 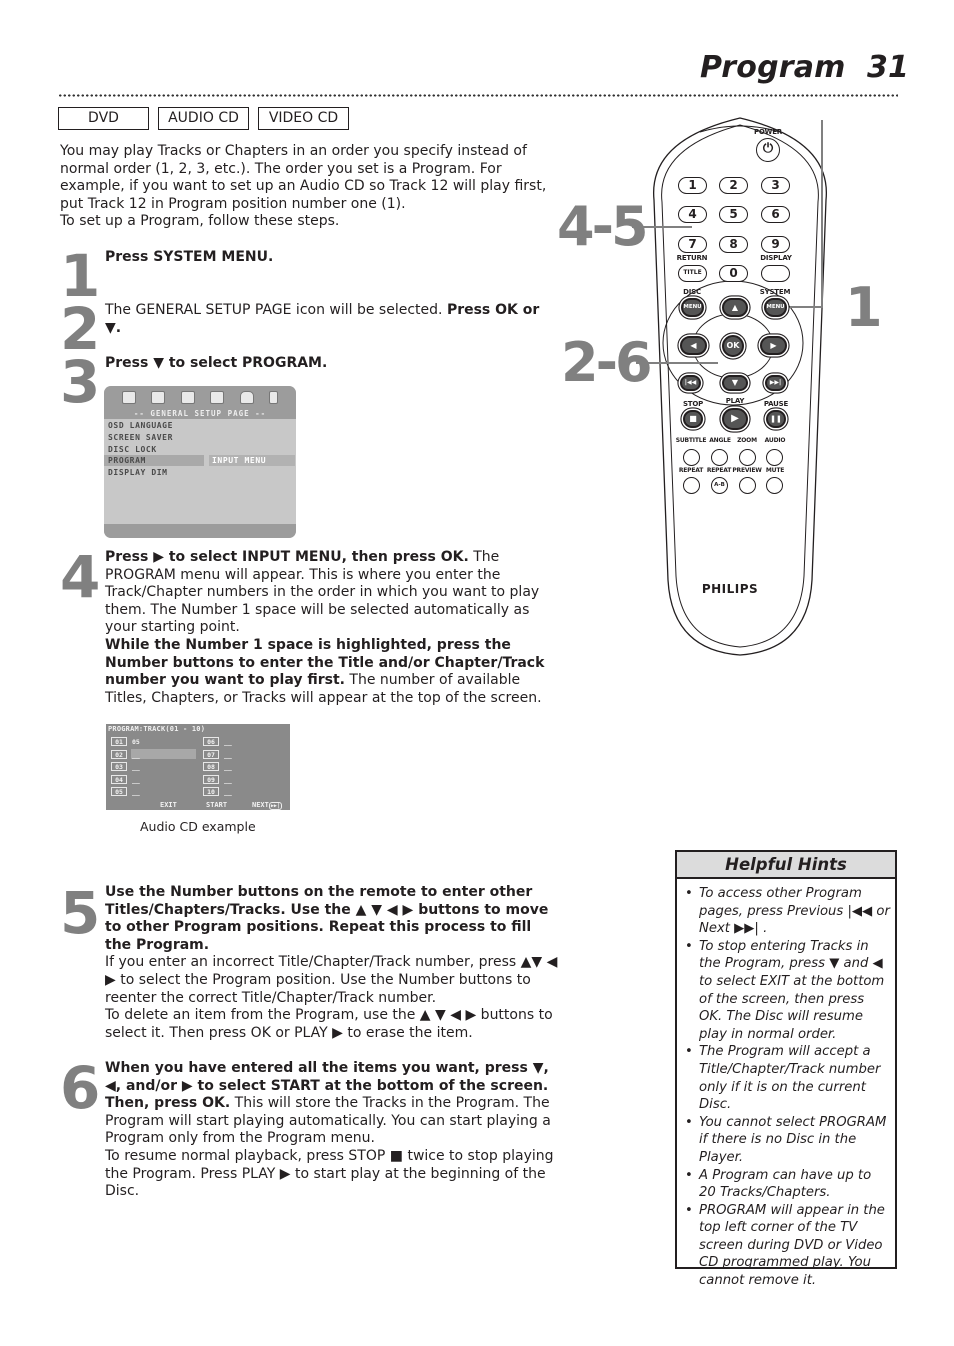 What do you see at coordinates (692, 292) in the screenshot?
I see `disc-label: DISC` at bounding box center [692, 292].